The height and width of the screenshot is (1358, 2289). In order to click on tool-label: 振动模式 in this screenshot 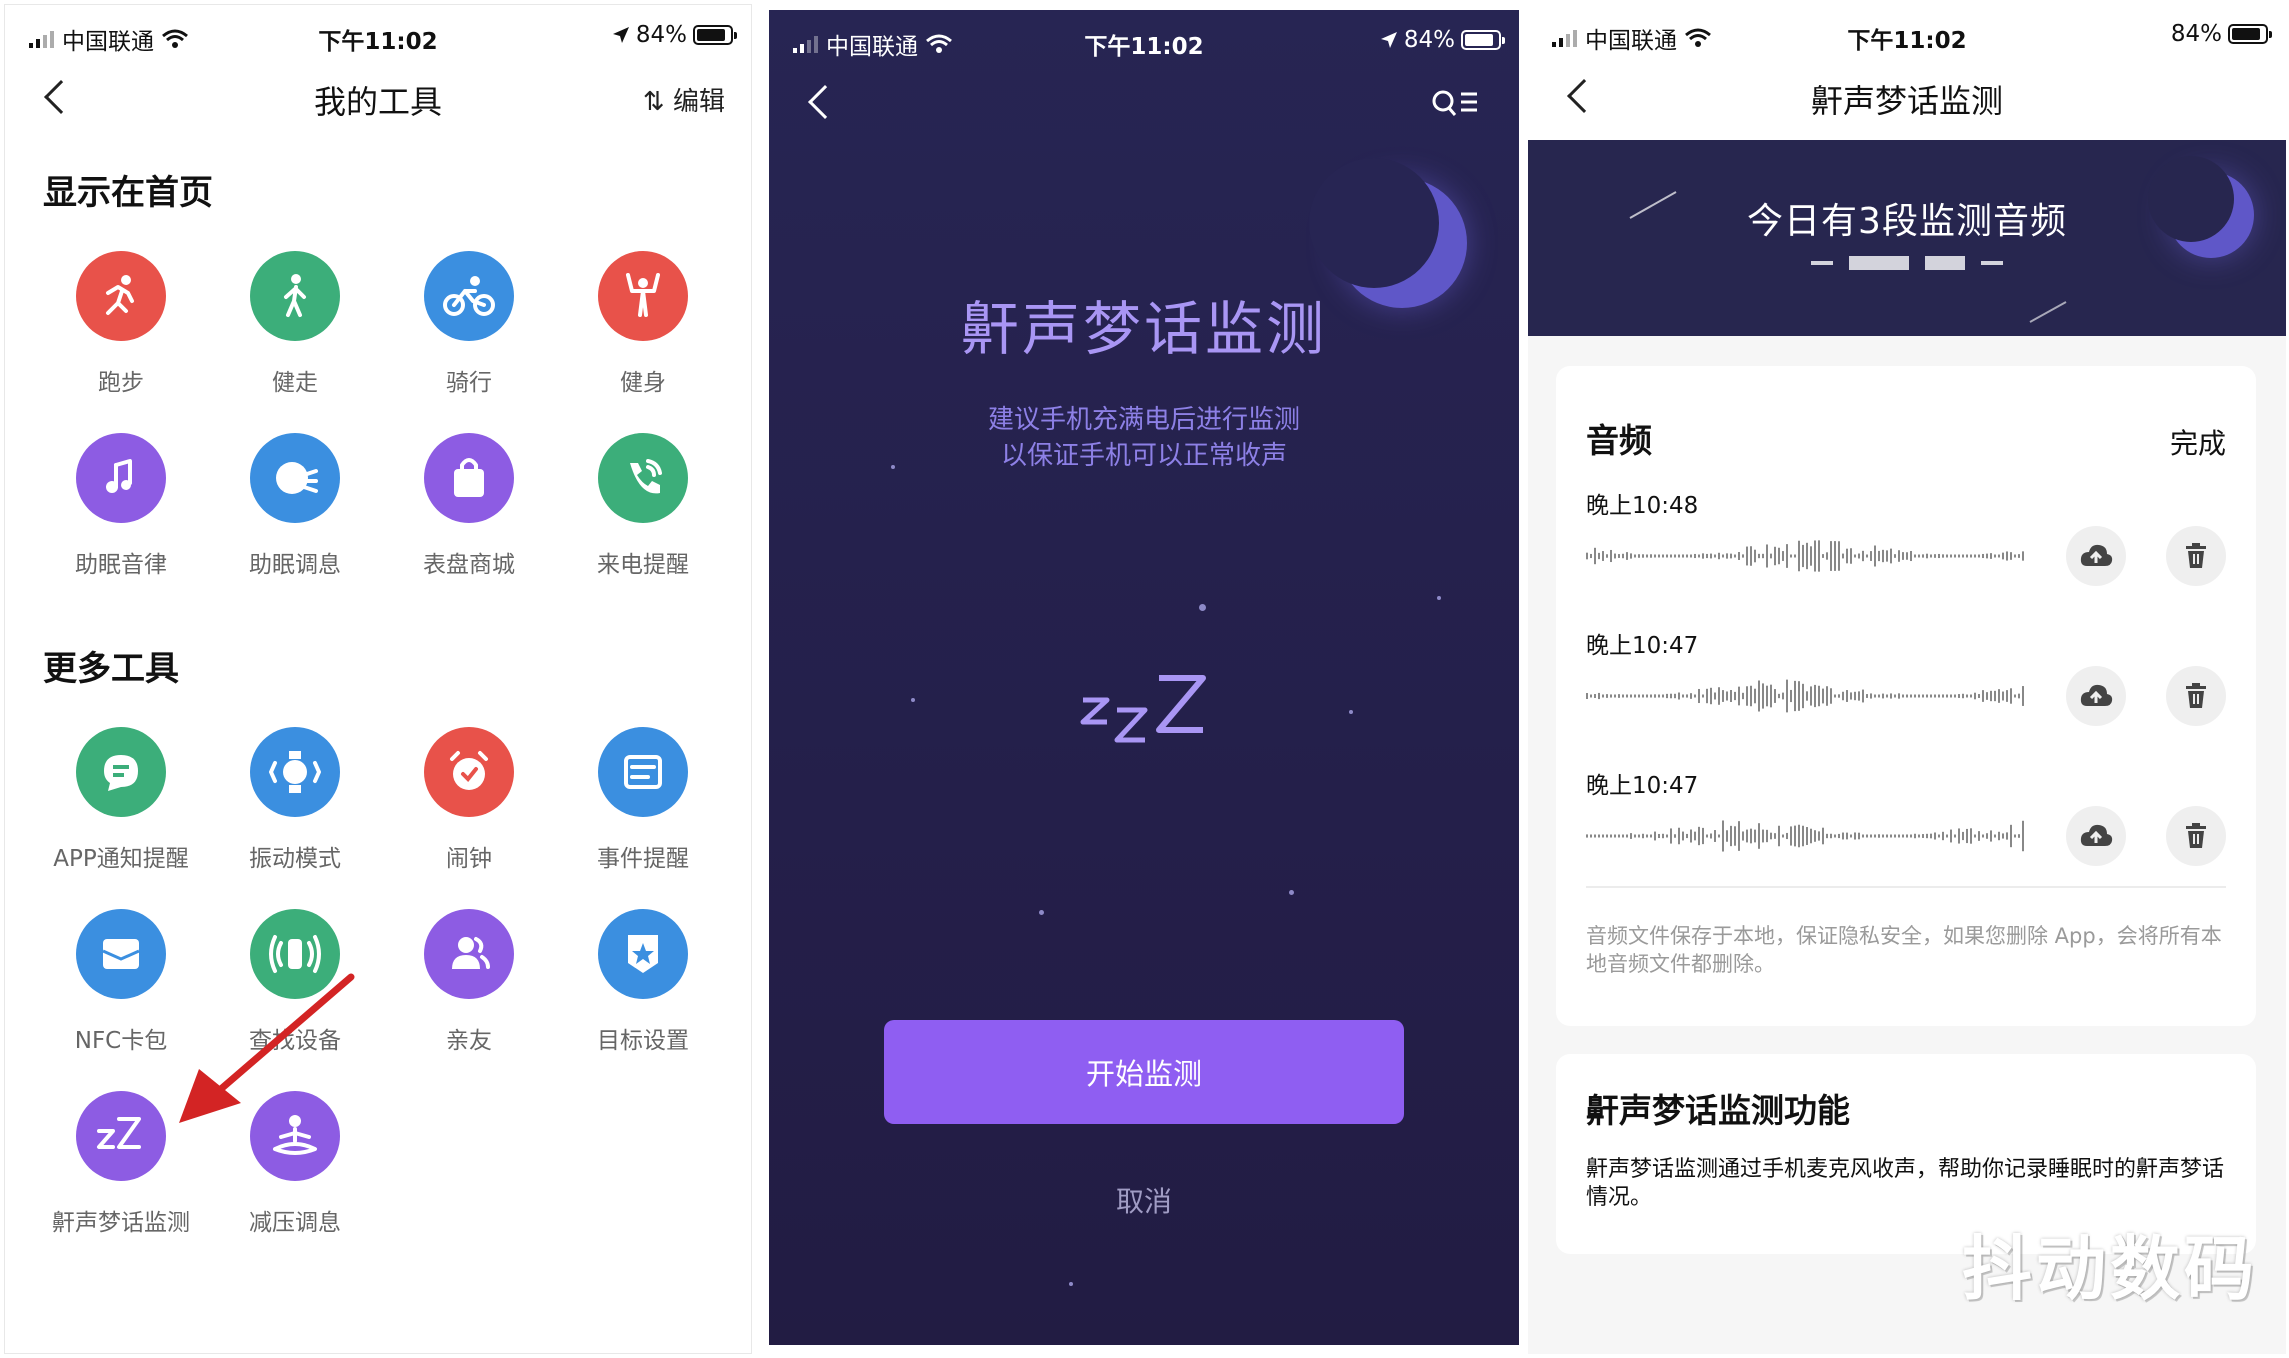, I will do `click(295, 859)`.